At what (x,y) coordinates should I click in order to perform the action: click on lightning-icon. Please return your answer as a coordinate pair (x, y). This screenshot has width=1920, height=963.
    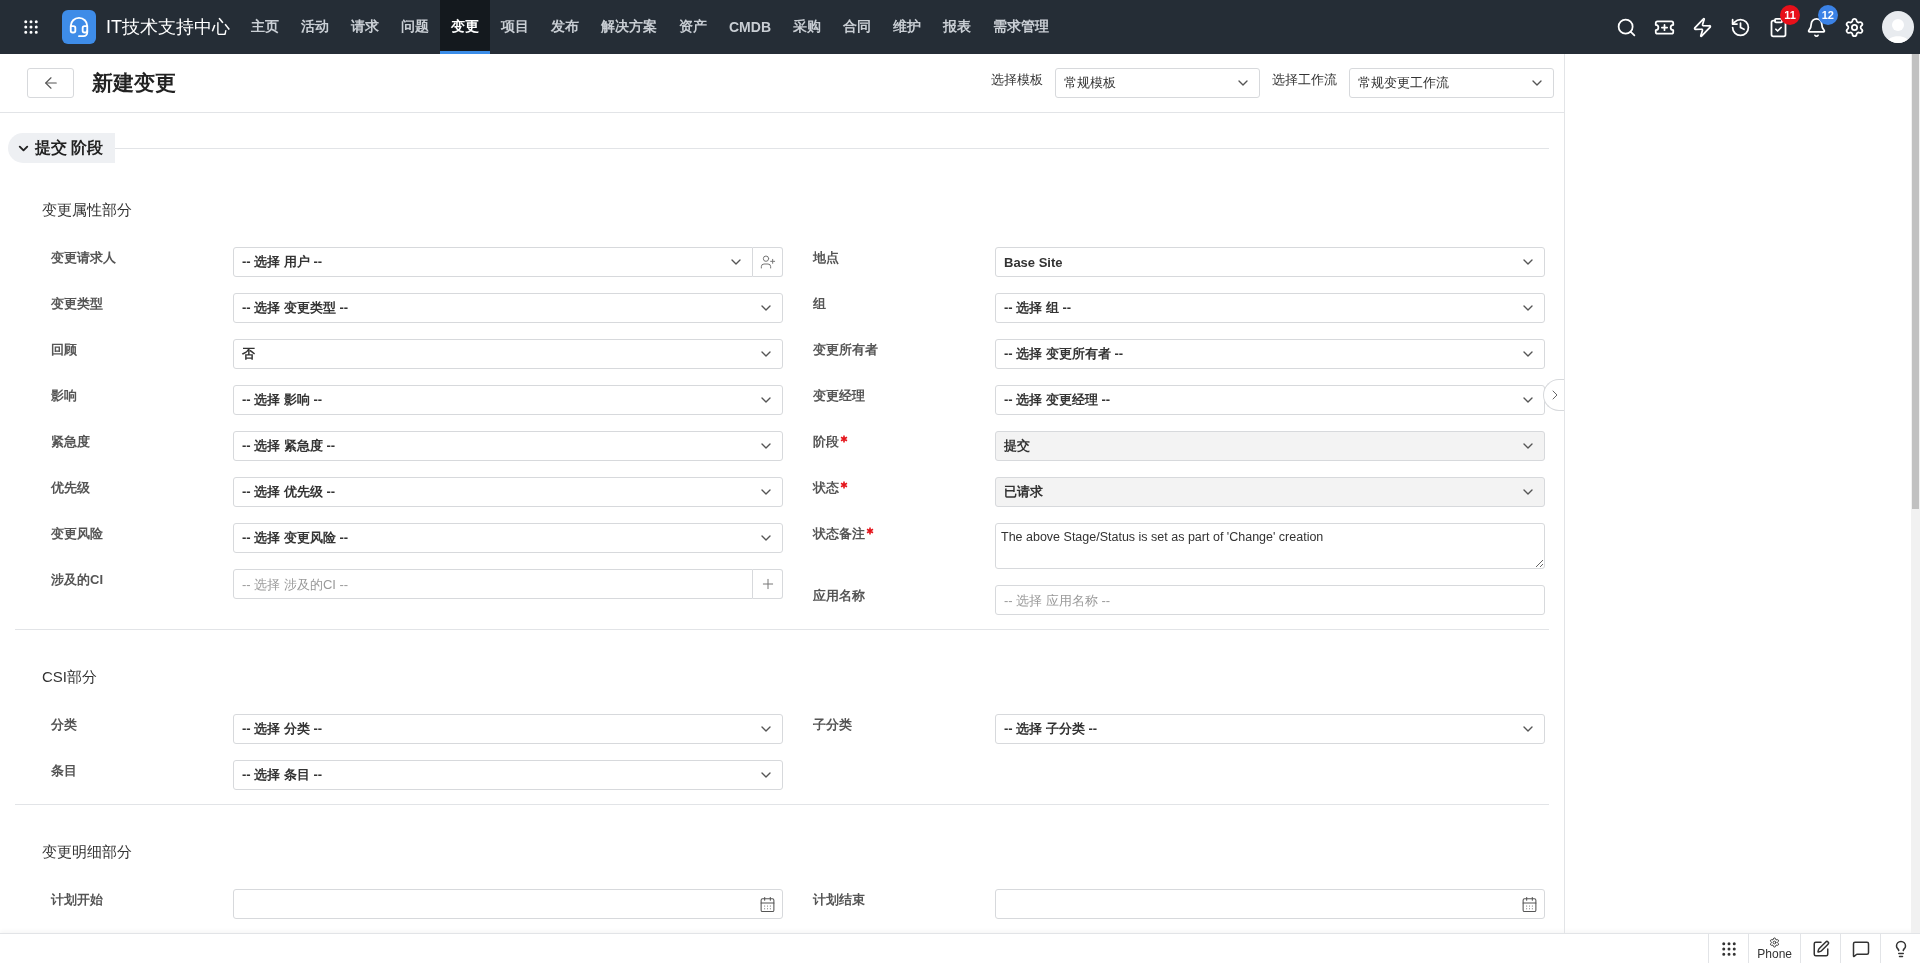
    Looking at the image, I should click on (1702, 27).